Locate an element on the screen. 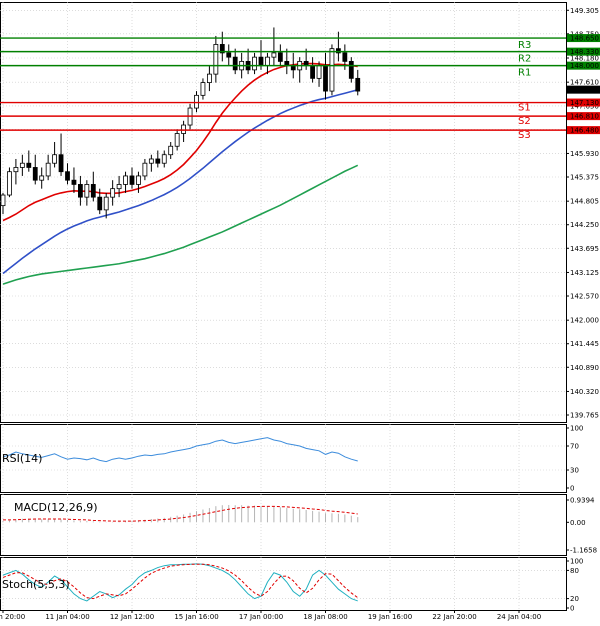 Image resolution: width=600 pixels, height=626 pixels. x-tick-label: 19 Jan 16:00 is located at coordinates (390, 617).